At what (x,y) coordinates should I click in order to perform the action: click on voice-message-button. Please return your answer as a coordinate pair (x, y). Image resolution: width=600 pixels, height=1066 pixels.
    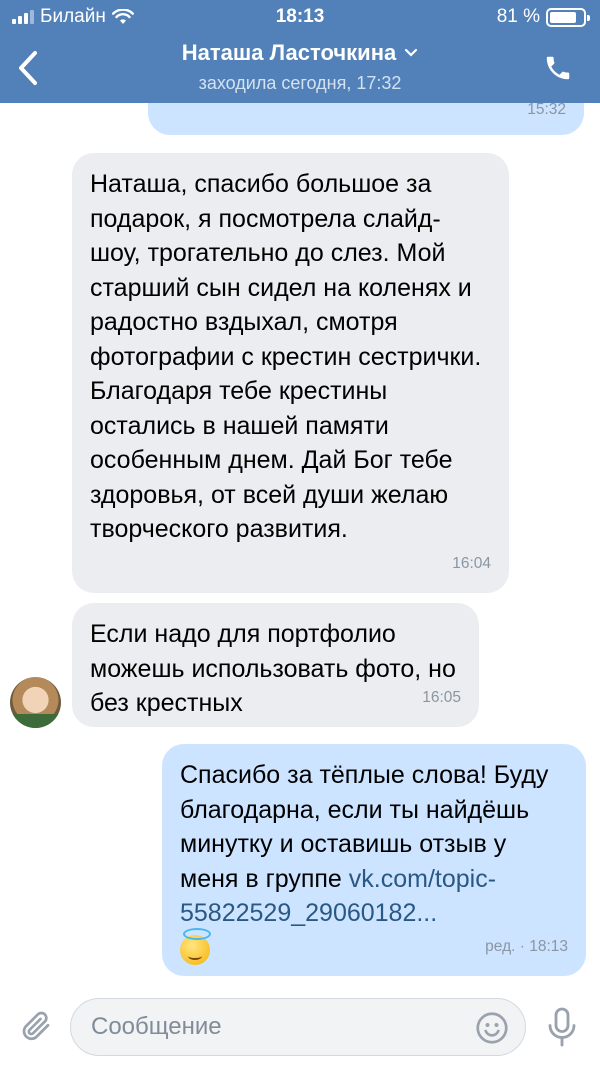
    Looking at the image, I should click on (562, 1027).